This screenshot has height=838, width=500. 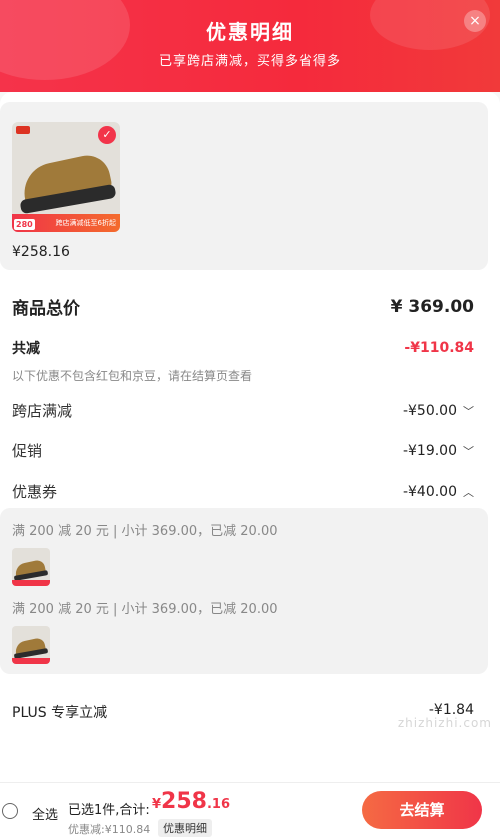 What do you see at coordinates (191, 801) in the screenshot?
I see `total-amount: ¥258.16` at bounding box center [191, 801].